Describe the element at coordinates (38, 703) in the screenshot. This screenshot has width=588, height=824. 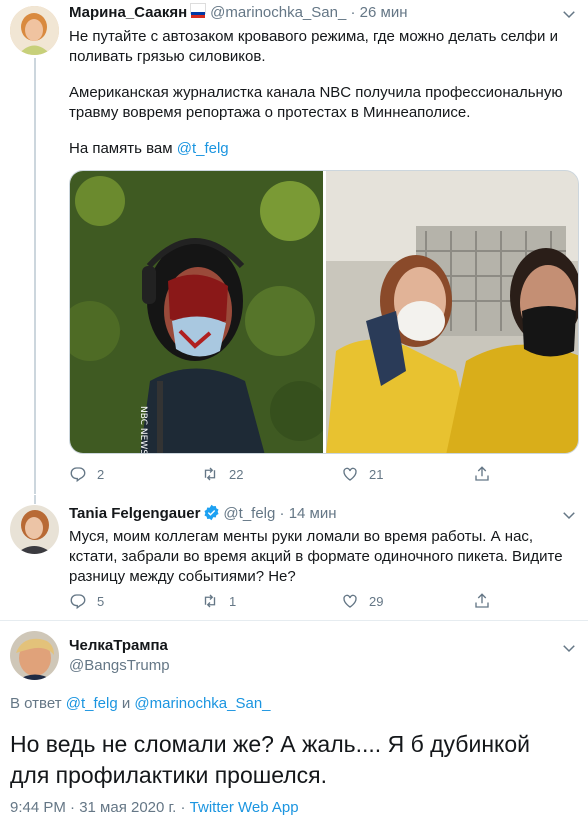
I see `reply-prefix: В ответ` at that location.